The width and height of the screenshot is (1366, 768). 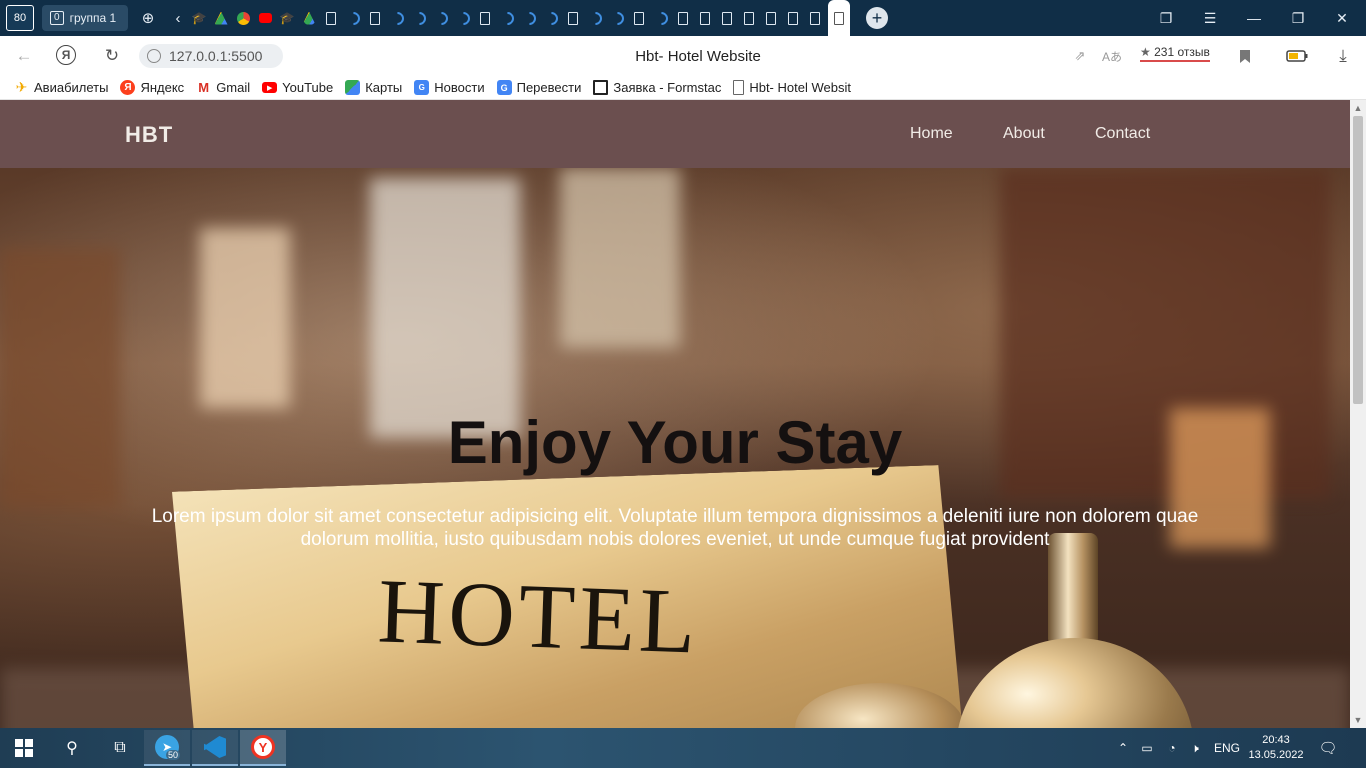 What do you see at coordinates (112, 56) in the screenshot?
I see `reload-icon: ↻` at bounding box center [112, 56].